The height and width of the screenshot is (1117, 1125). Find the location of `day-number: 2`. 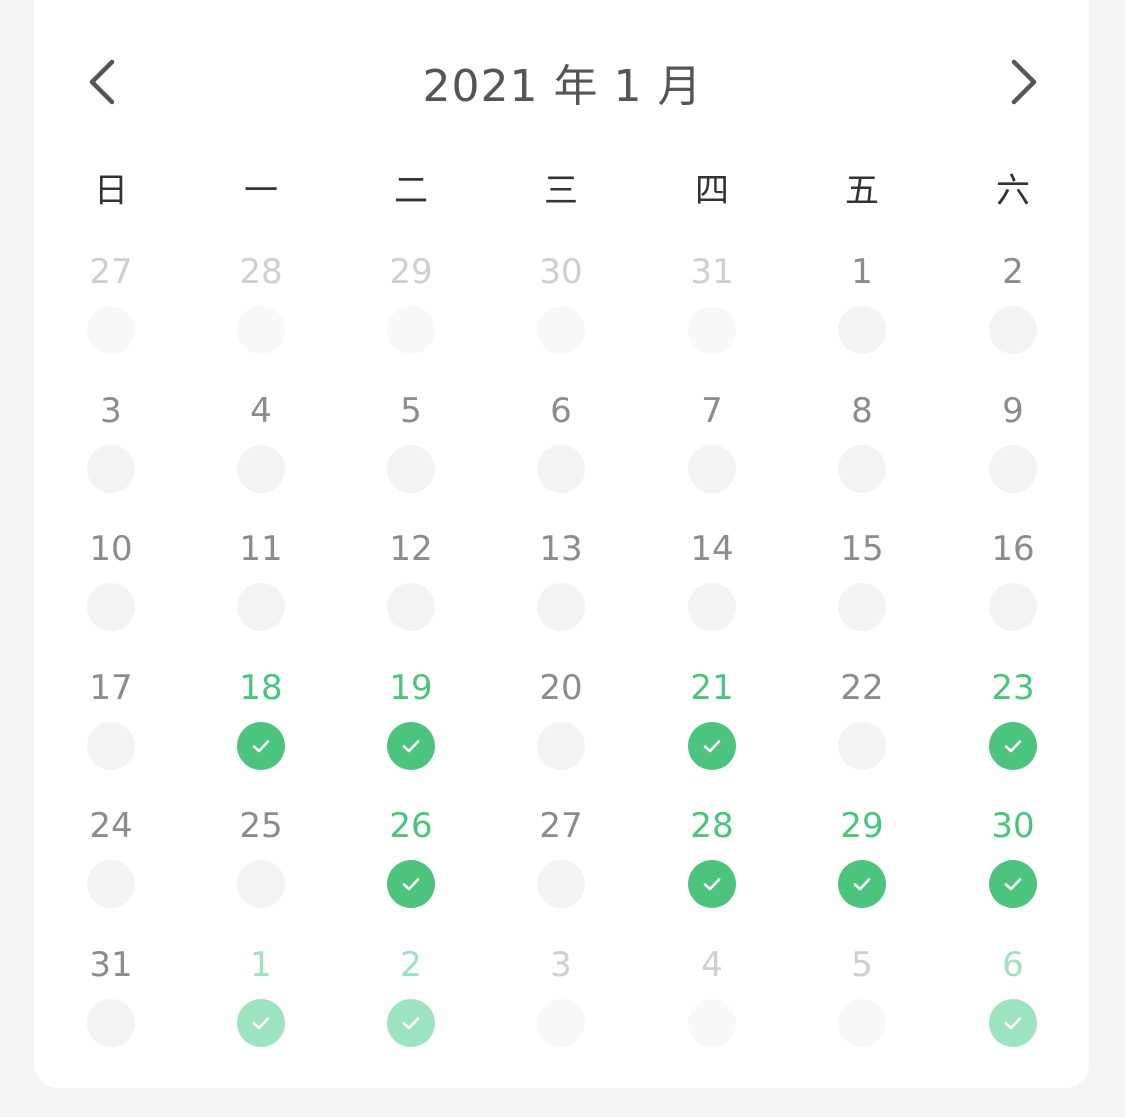

day-number: 2 is located at coordinates (411, 965).